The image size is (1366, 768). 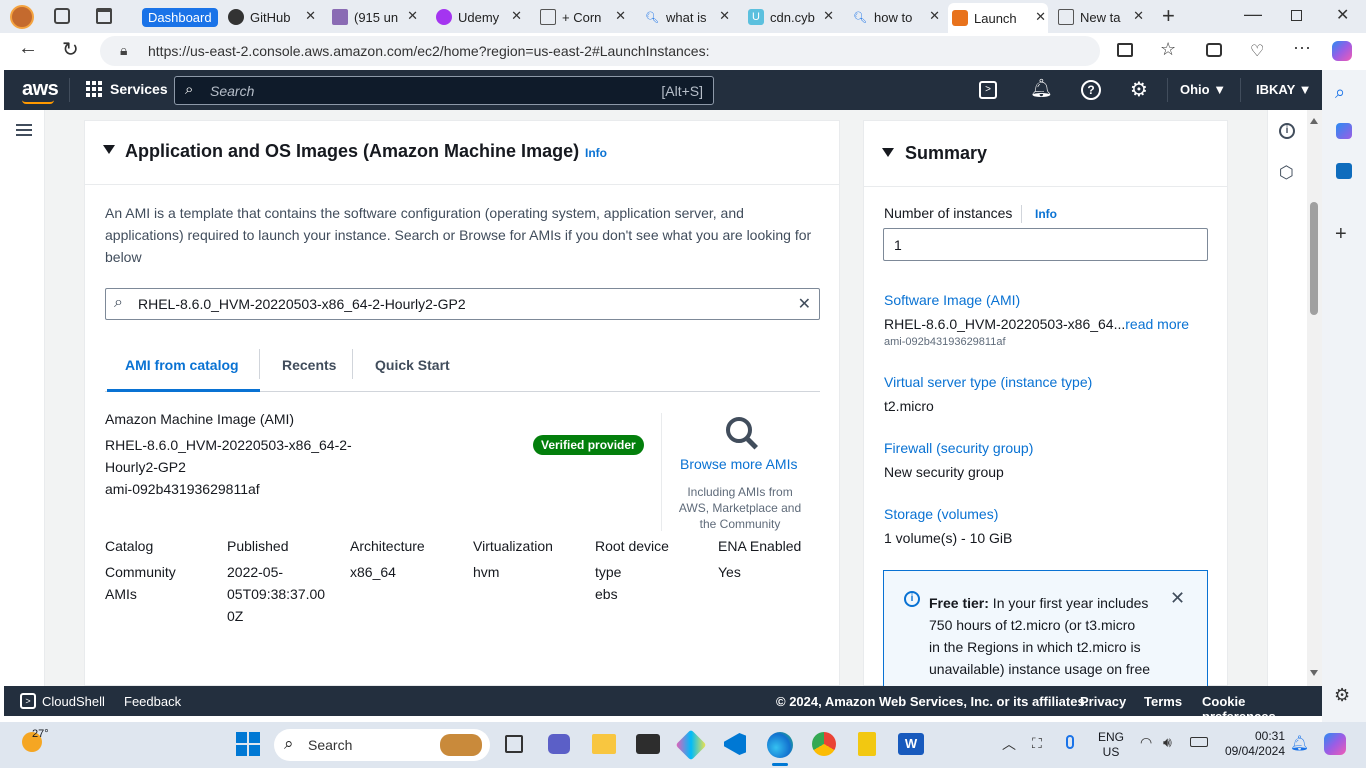 I want to click on tab-ami-from-catalog: AMI from catalog, so click(x=182, y=365).